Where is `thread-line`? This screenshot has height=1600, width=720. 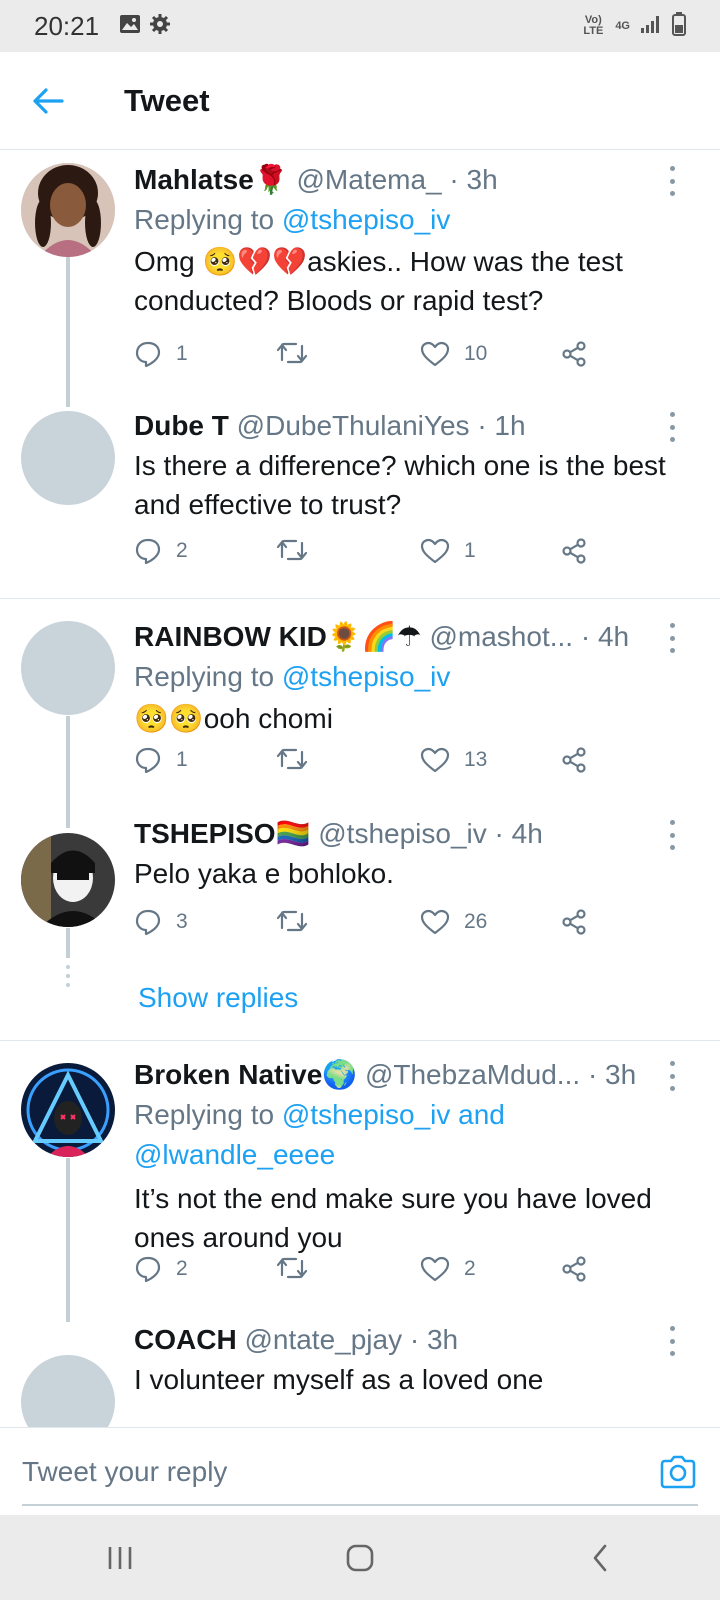 thread-line is located at coordinates (68, 943).